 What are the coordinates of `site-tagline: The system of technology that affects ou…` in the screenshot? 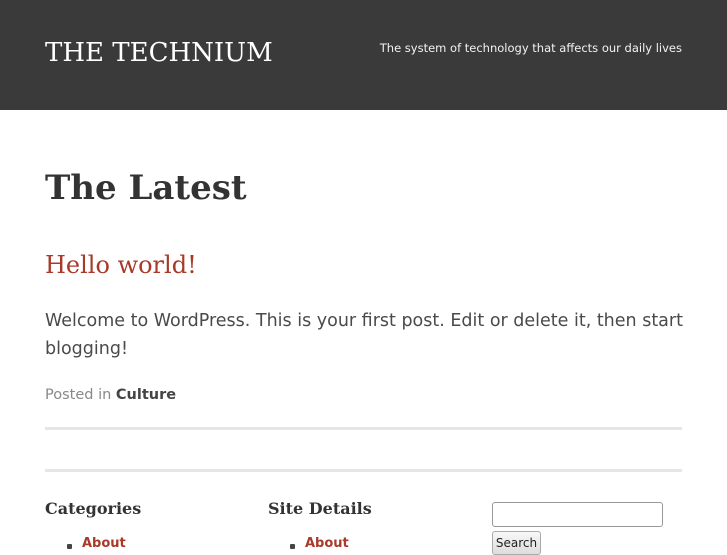 It's located at (530, 48).